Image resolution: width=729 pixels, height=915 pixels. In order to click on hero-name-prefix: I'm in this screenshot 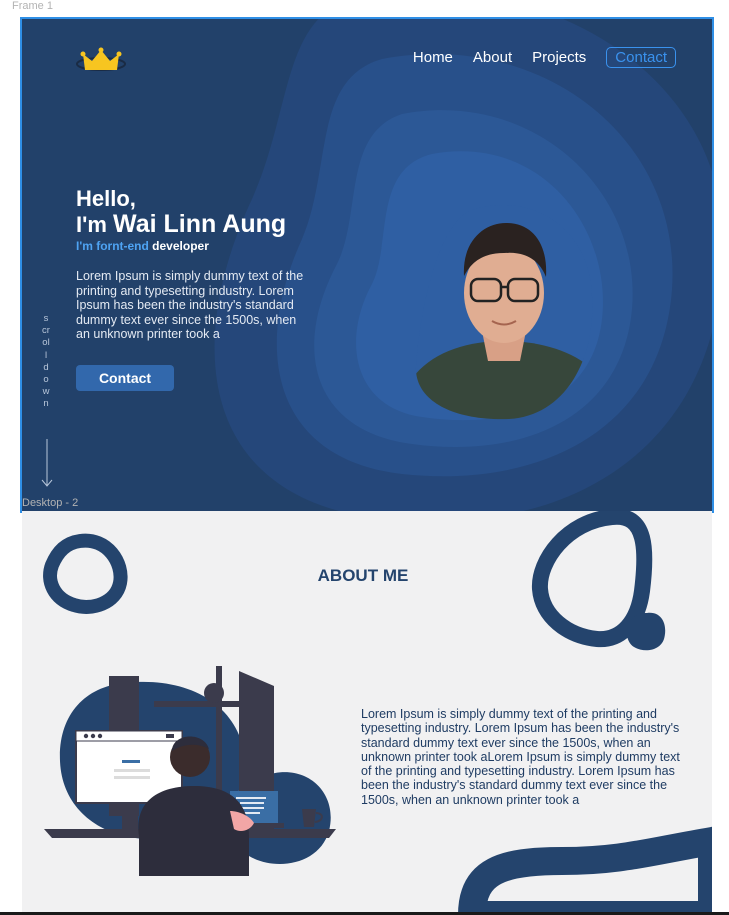, I will do `click(95, 224)`.